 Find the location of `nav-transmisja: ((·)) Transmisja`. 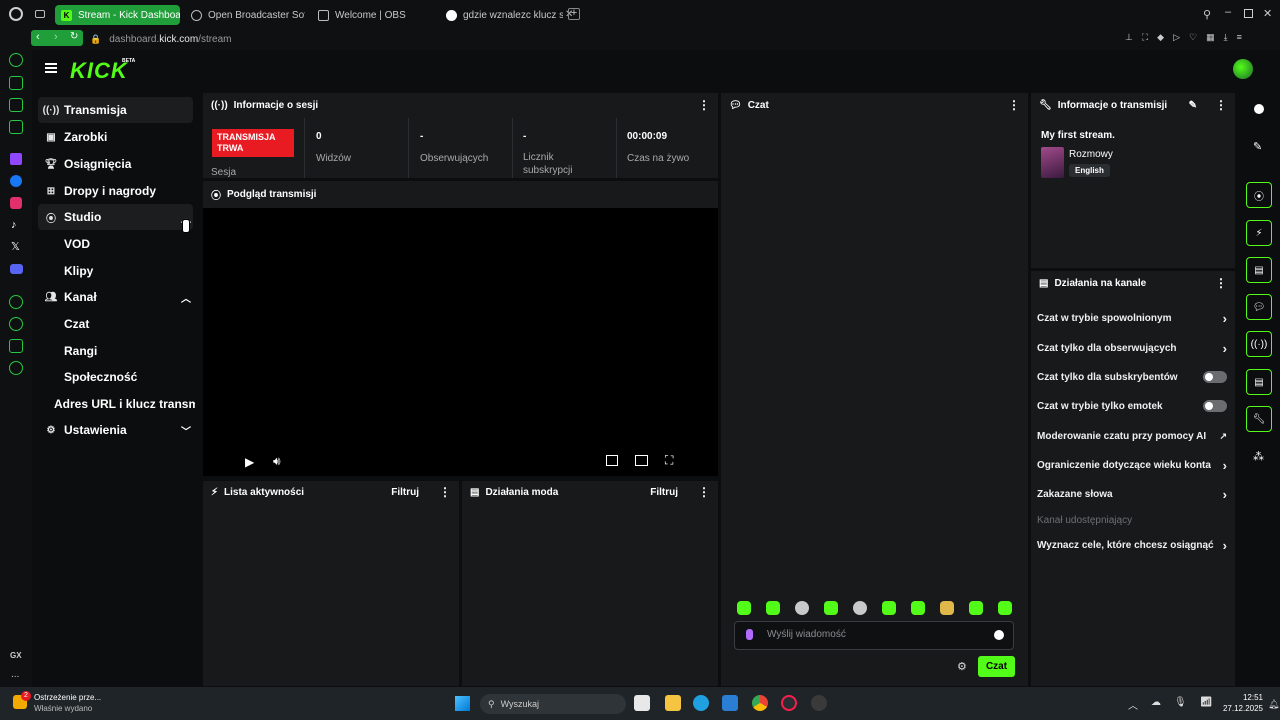

nav-transmisja: ((·)) Transmisja is located at coordinates (115, 110).